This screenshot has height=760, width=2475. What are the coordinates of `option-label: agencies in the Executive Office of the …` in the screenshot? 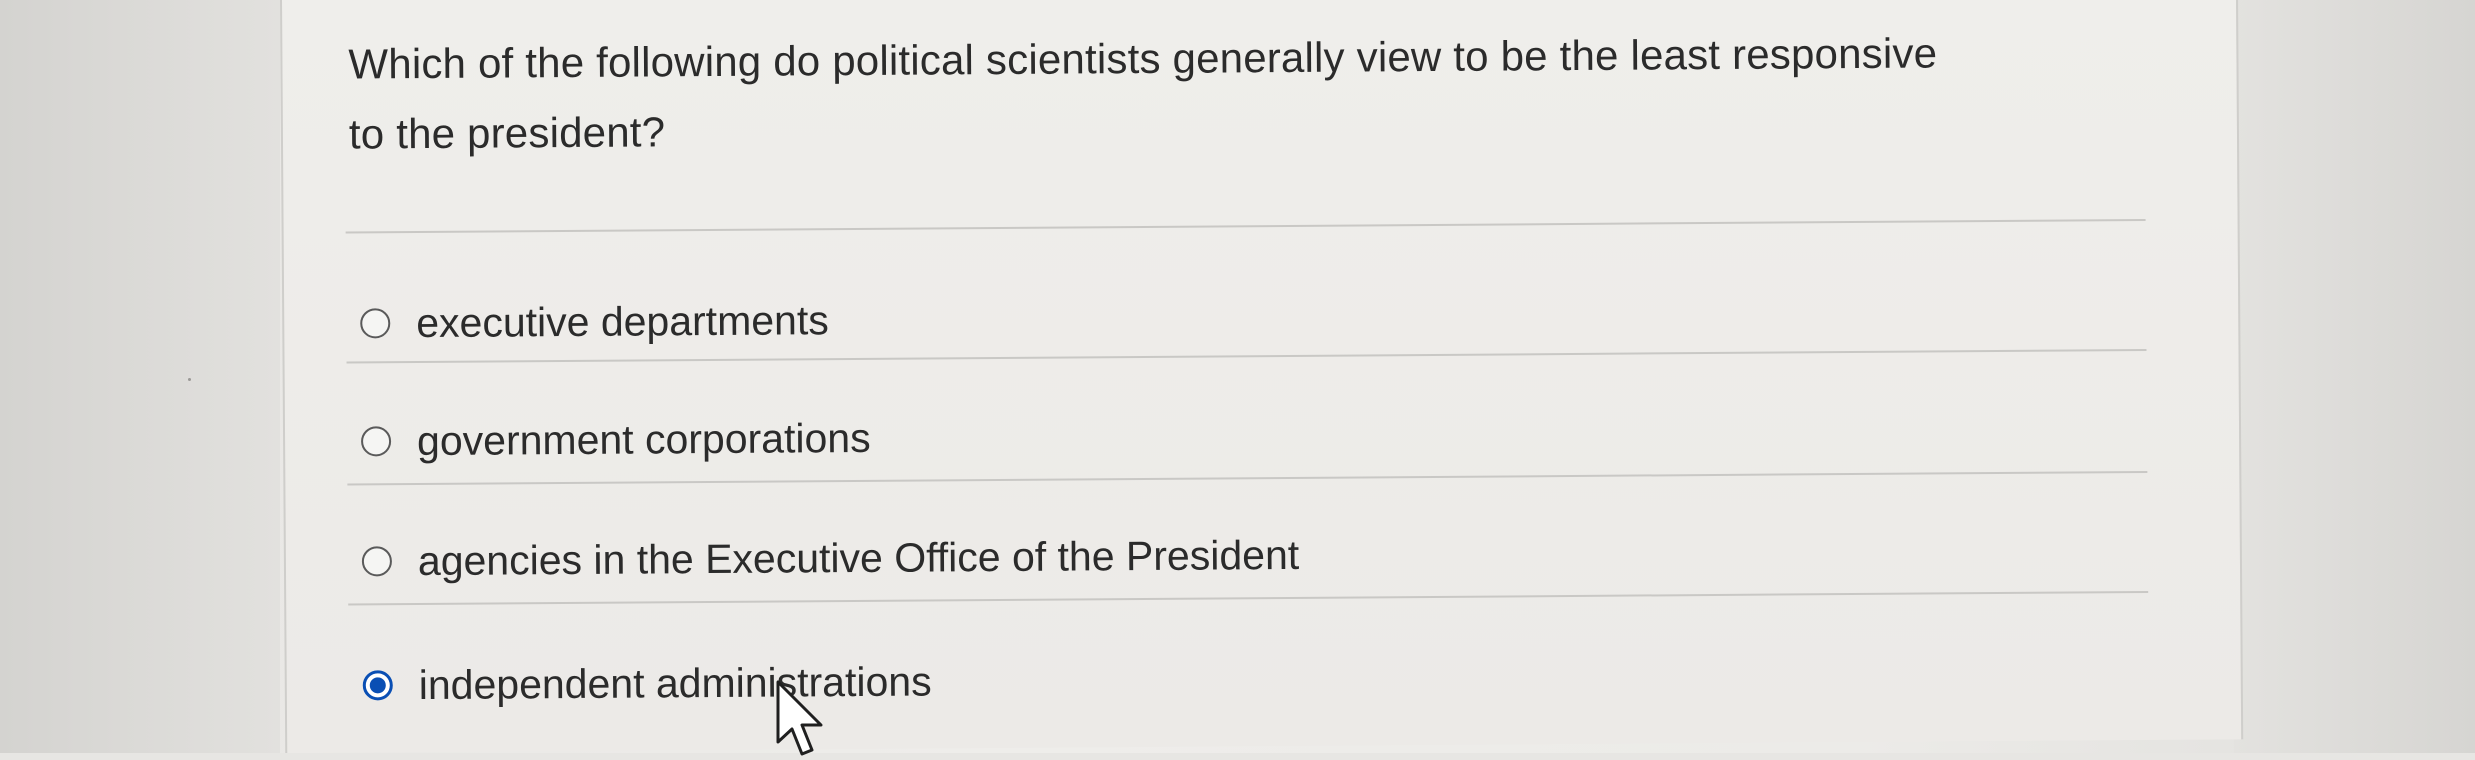 It's located at (859, 557).